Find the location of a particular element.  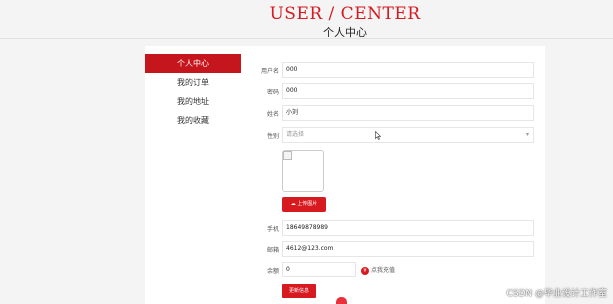

red-marker is located at coordinates (341, 300).